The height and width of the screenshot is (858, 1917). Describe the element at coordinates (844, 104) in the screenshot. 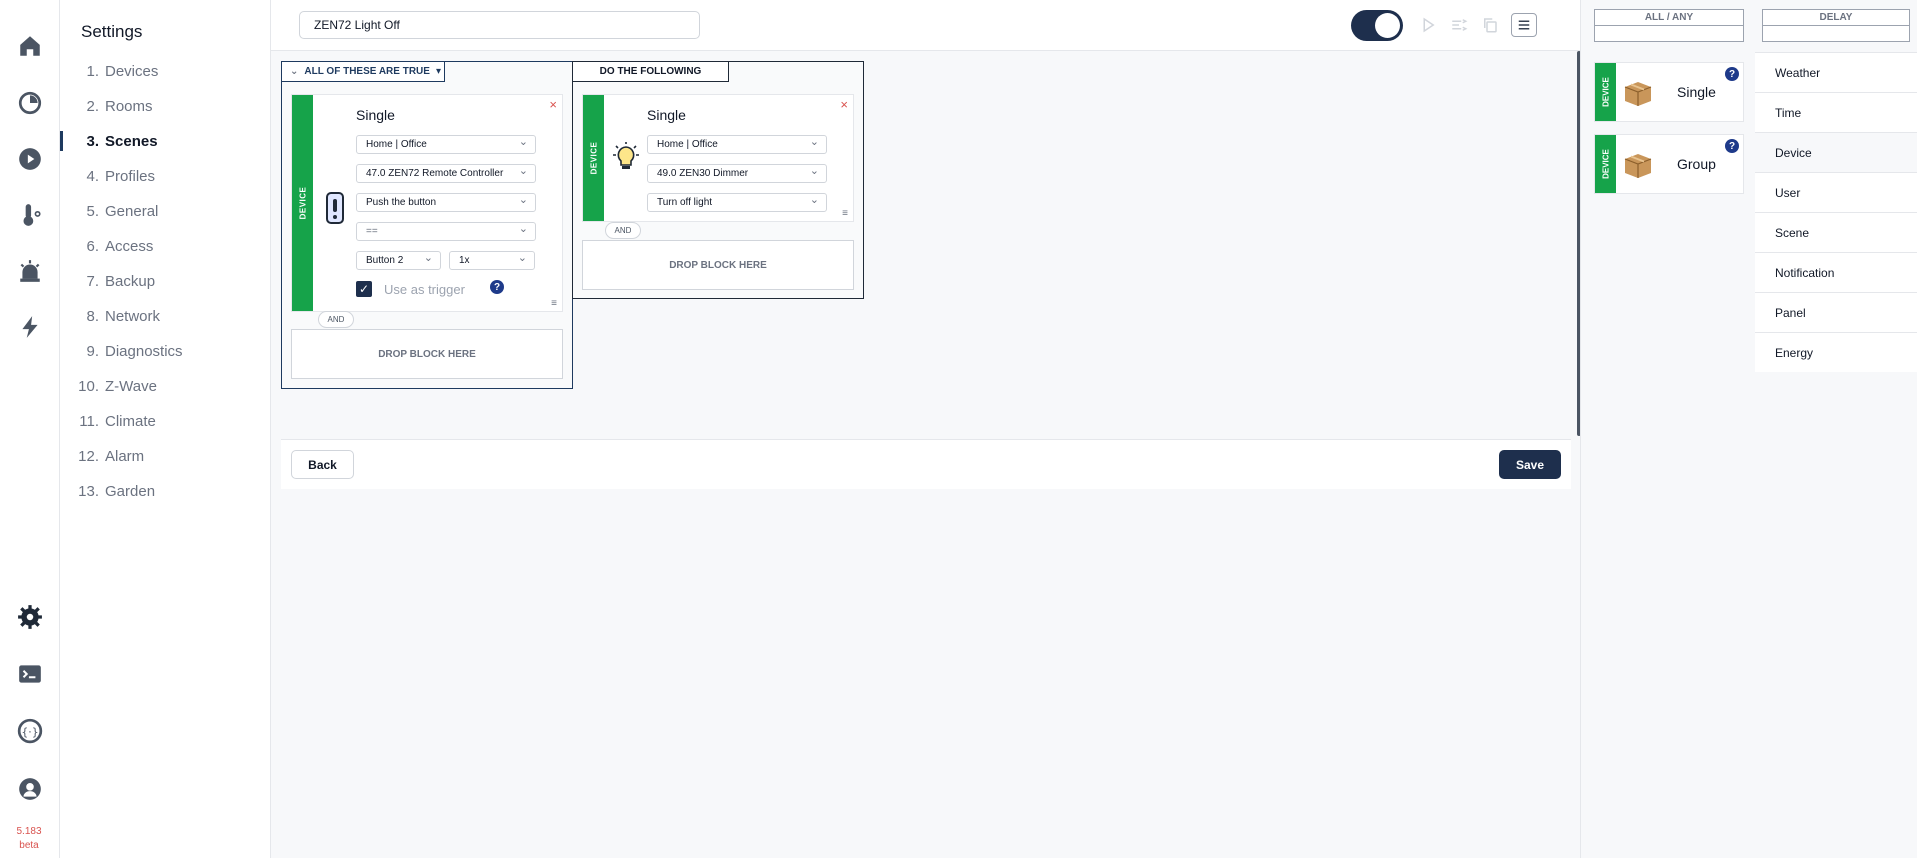

I see `remove-action-icon: ×` at that location.